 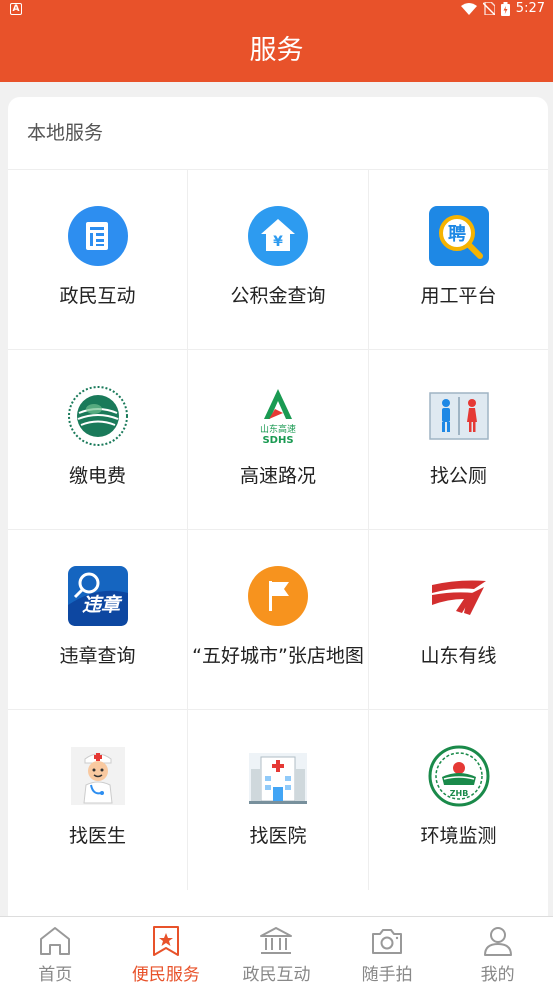 I want to click on service-tile: “五好城市”张店地图, so click(x=278, y=620).